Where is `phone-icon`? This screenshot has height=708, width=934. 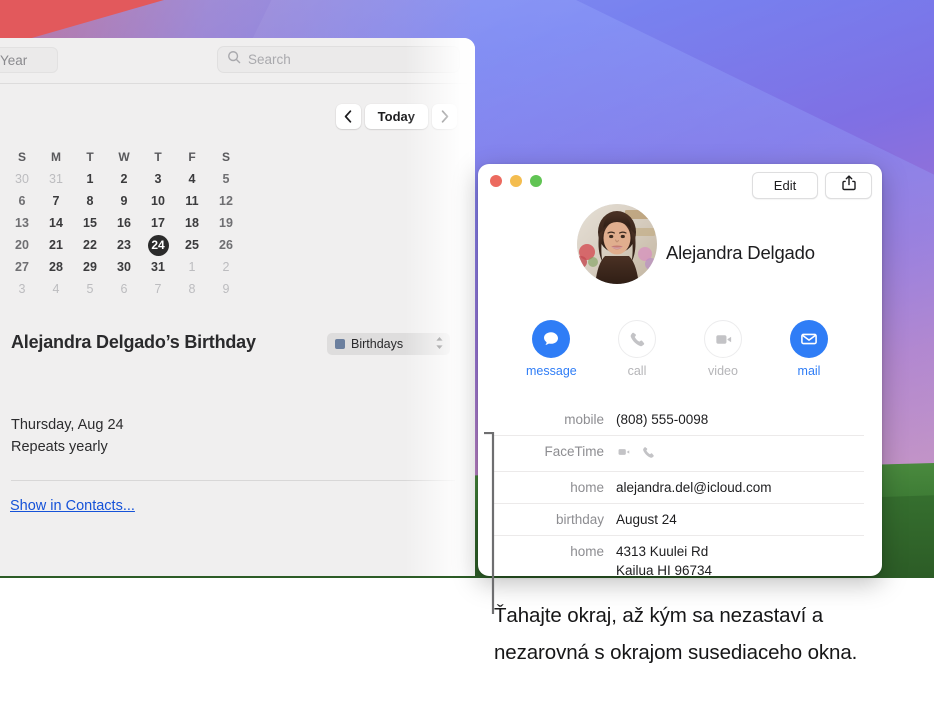 phone-icon is located at coordinates (648, 455).